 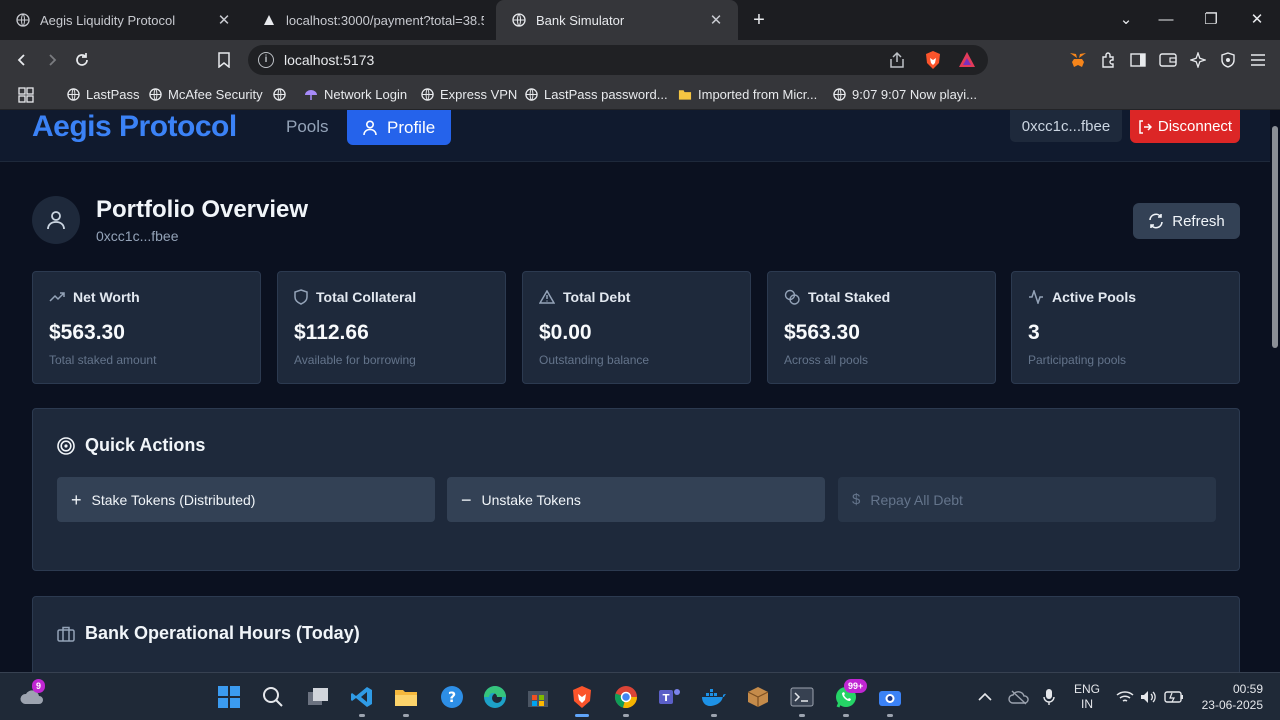 What do you see at coordinates (1174, 696) in the screenshot?
I see `battery-icon` at bounding box center [1174, 696].